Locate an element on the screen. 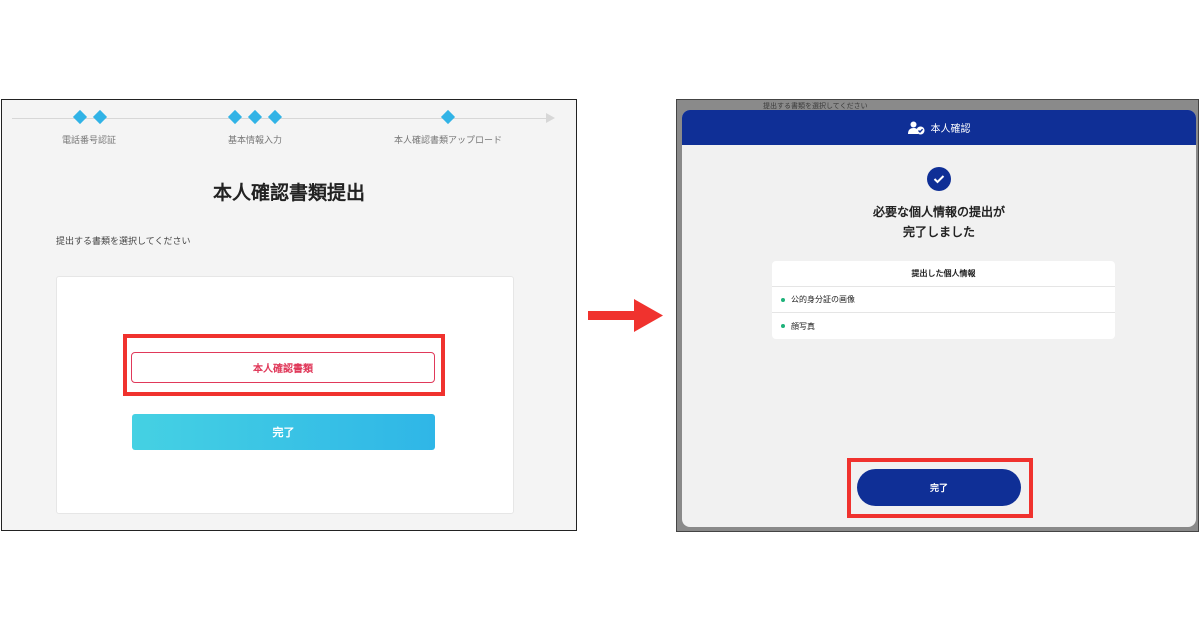 This screenshot has height=630, width=1200. success-message-line2: 完了しました is located at coordinates (938, 232).